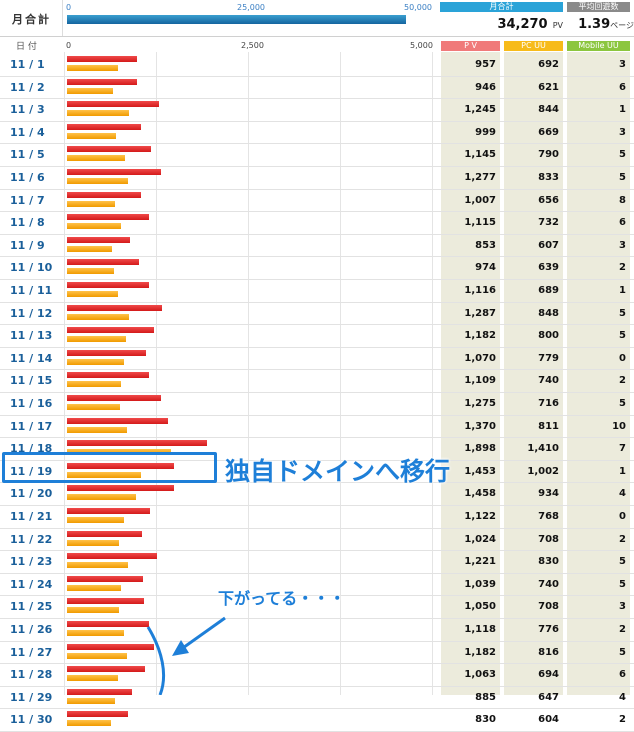 The image size is (634, 732). Describe the element at coordinates (548, 516) in the screenshot. I see `row-pcuu: 768` at that location.